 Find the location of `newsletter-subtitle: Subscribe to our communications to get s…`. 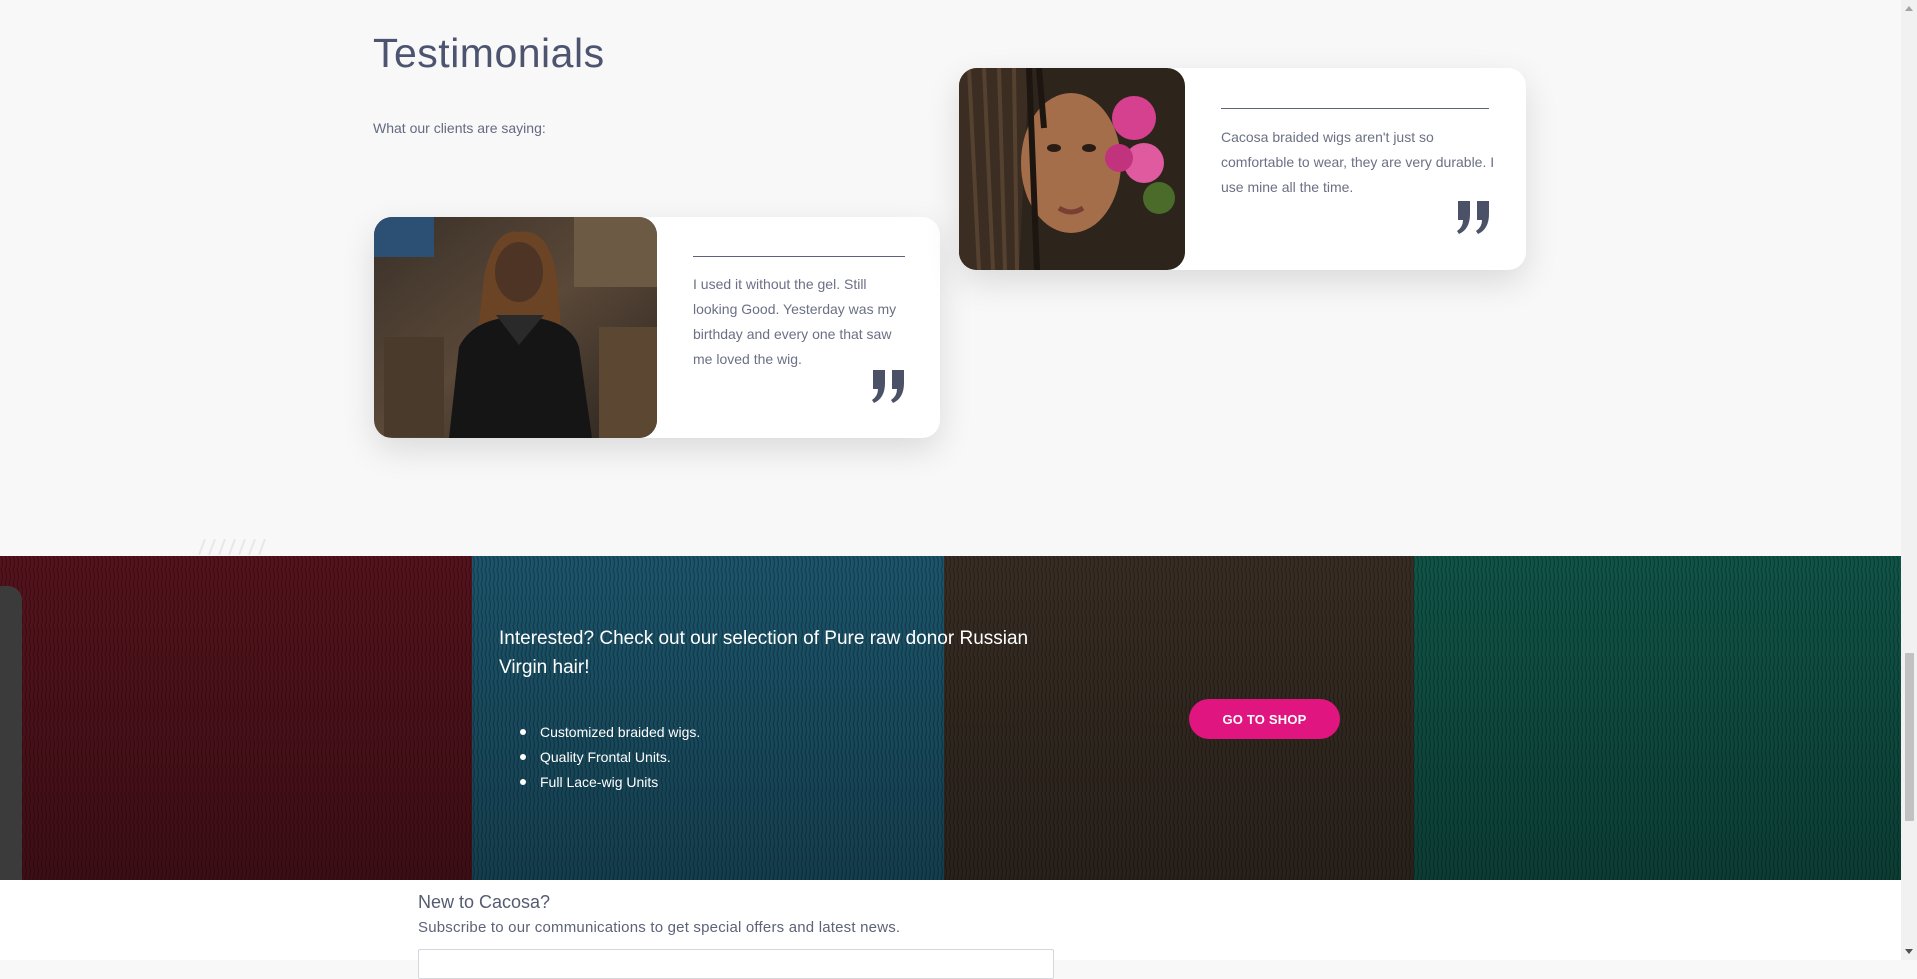

newsletter-subtitle: Subscribe to our communications to get s… is located at coordinates (659, 927).